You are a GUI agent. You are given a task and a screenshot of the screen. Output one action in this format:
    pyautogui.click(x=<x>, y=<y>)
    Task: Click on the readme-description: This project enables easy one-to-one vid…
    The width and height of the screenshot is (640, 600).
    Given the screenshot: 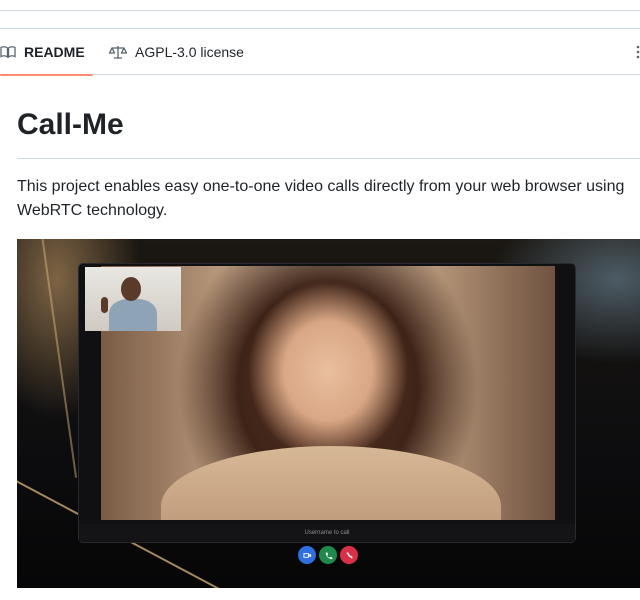 What is the action you would take?
    pyautogui.click(x=321, y=198)
    